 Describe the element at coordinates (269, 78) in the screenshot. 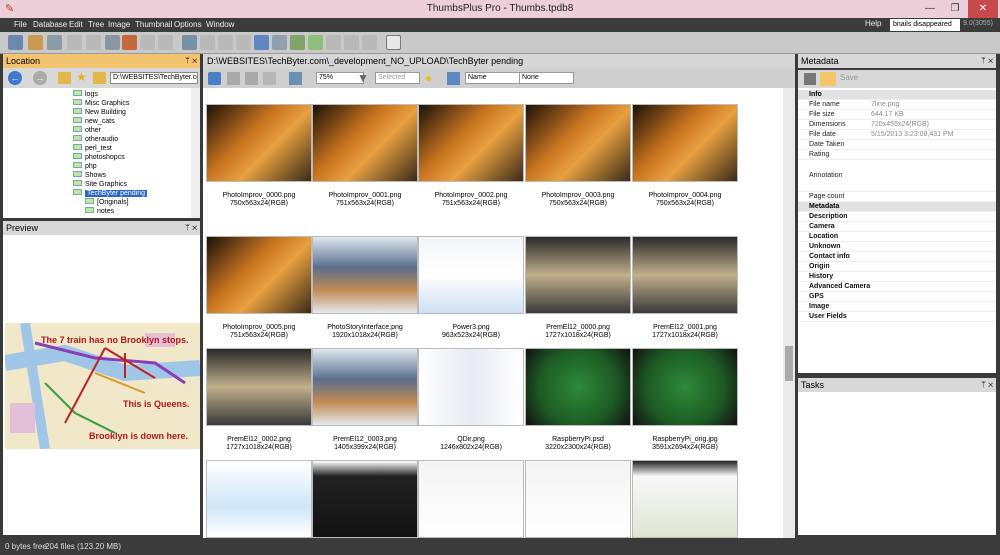

I see `view-icon` at that location.